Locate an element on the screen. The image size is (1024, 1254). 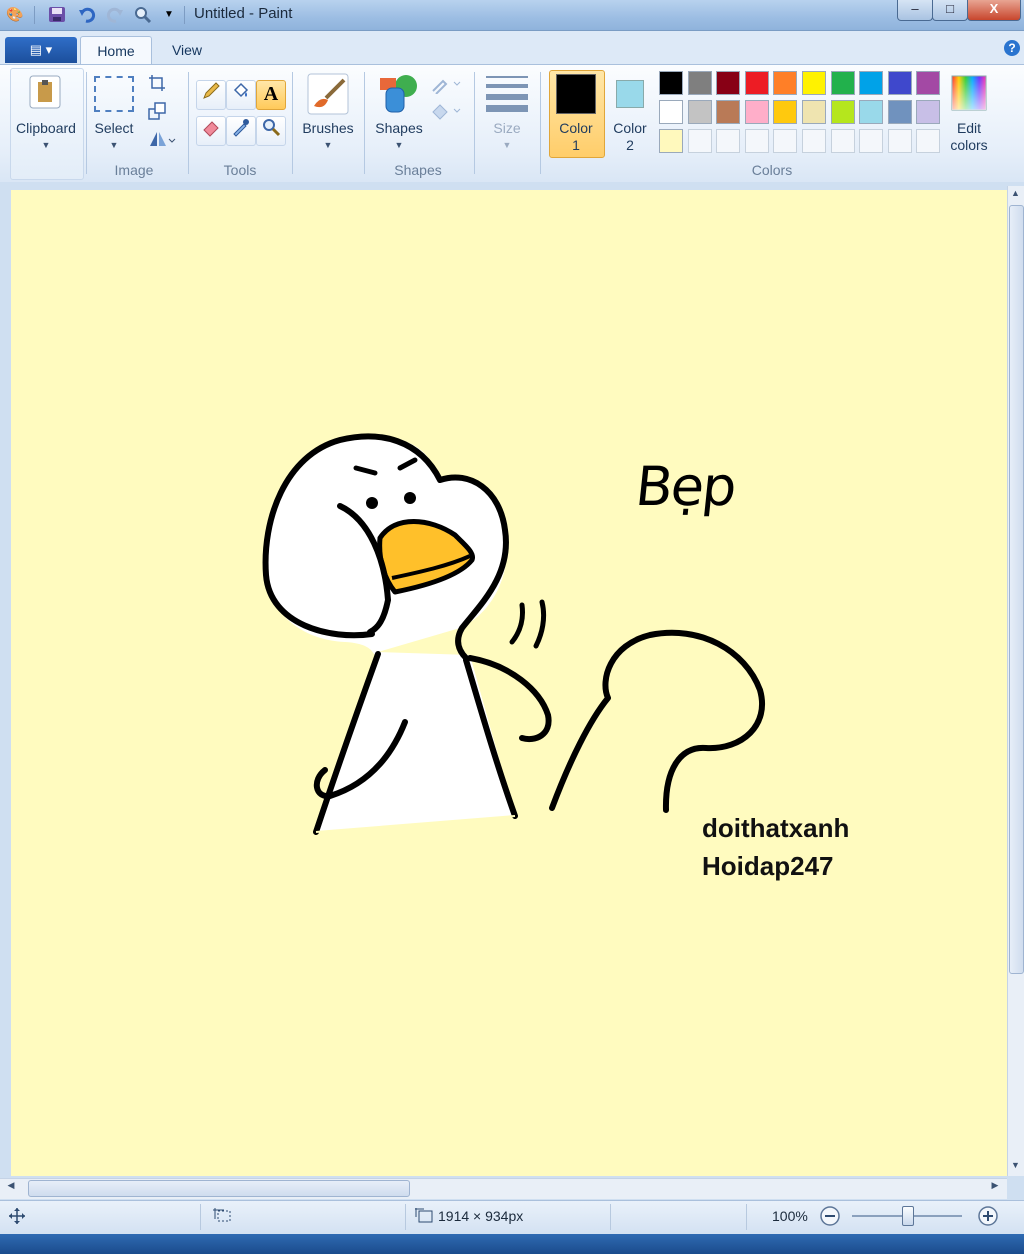
scroll-up-arrow: ▲ is located at coordinates (1015, 195).